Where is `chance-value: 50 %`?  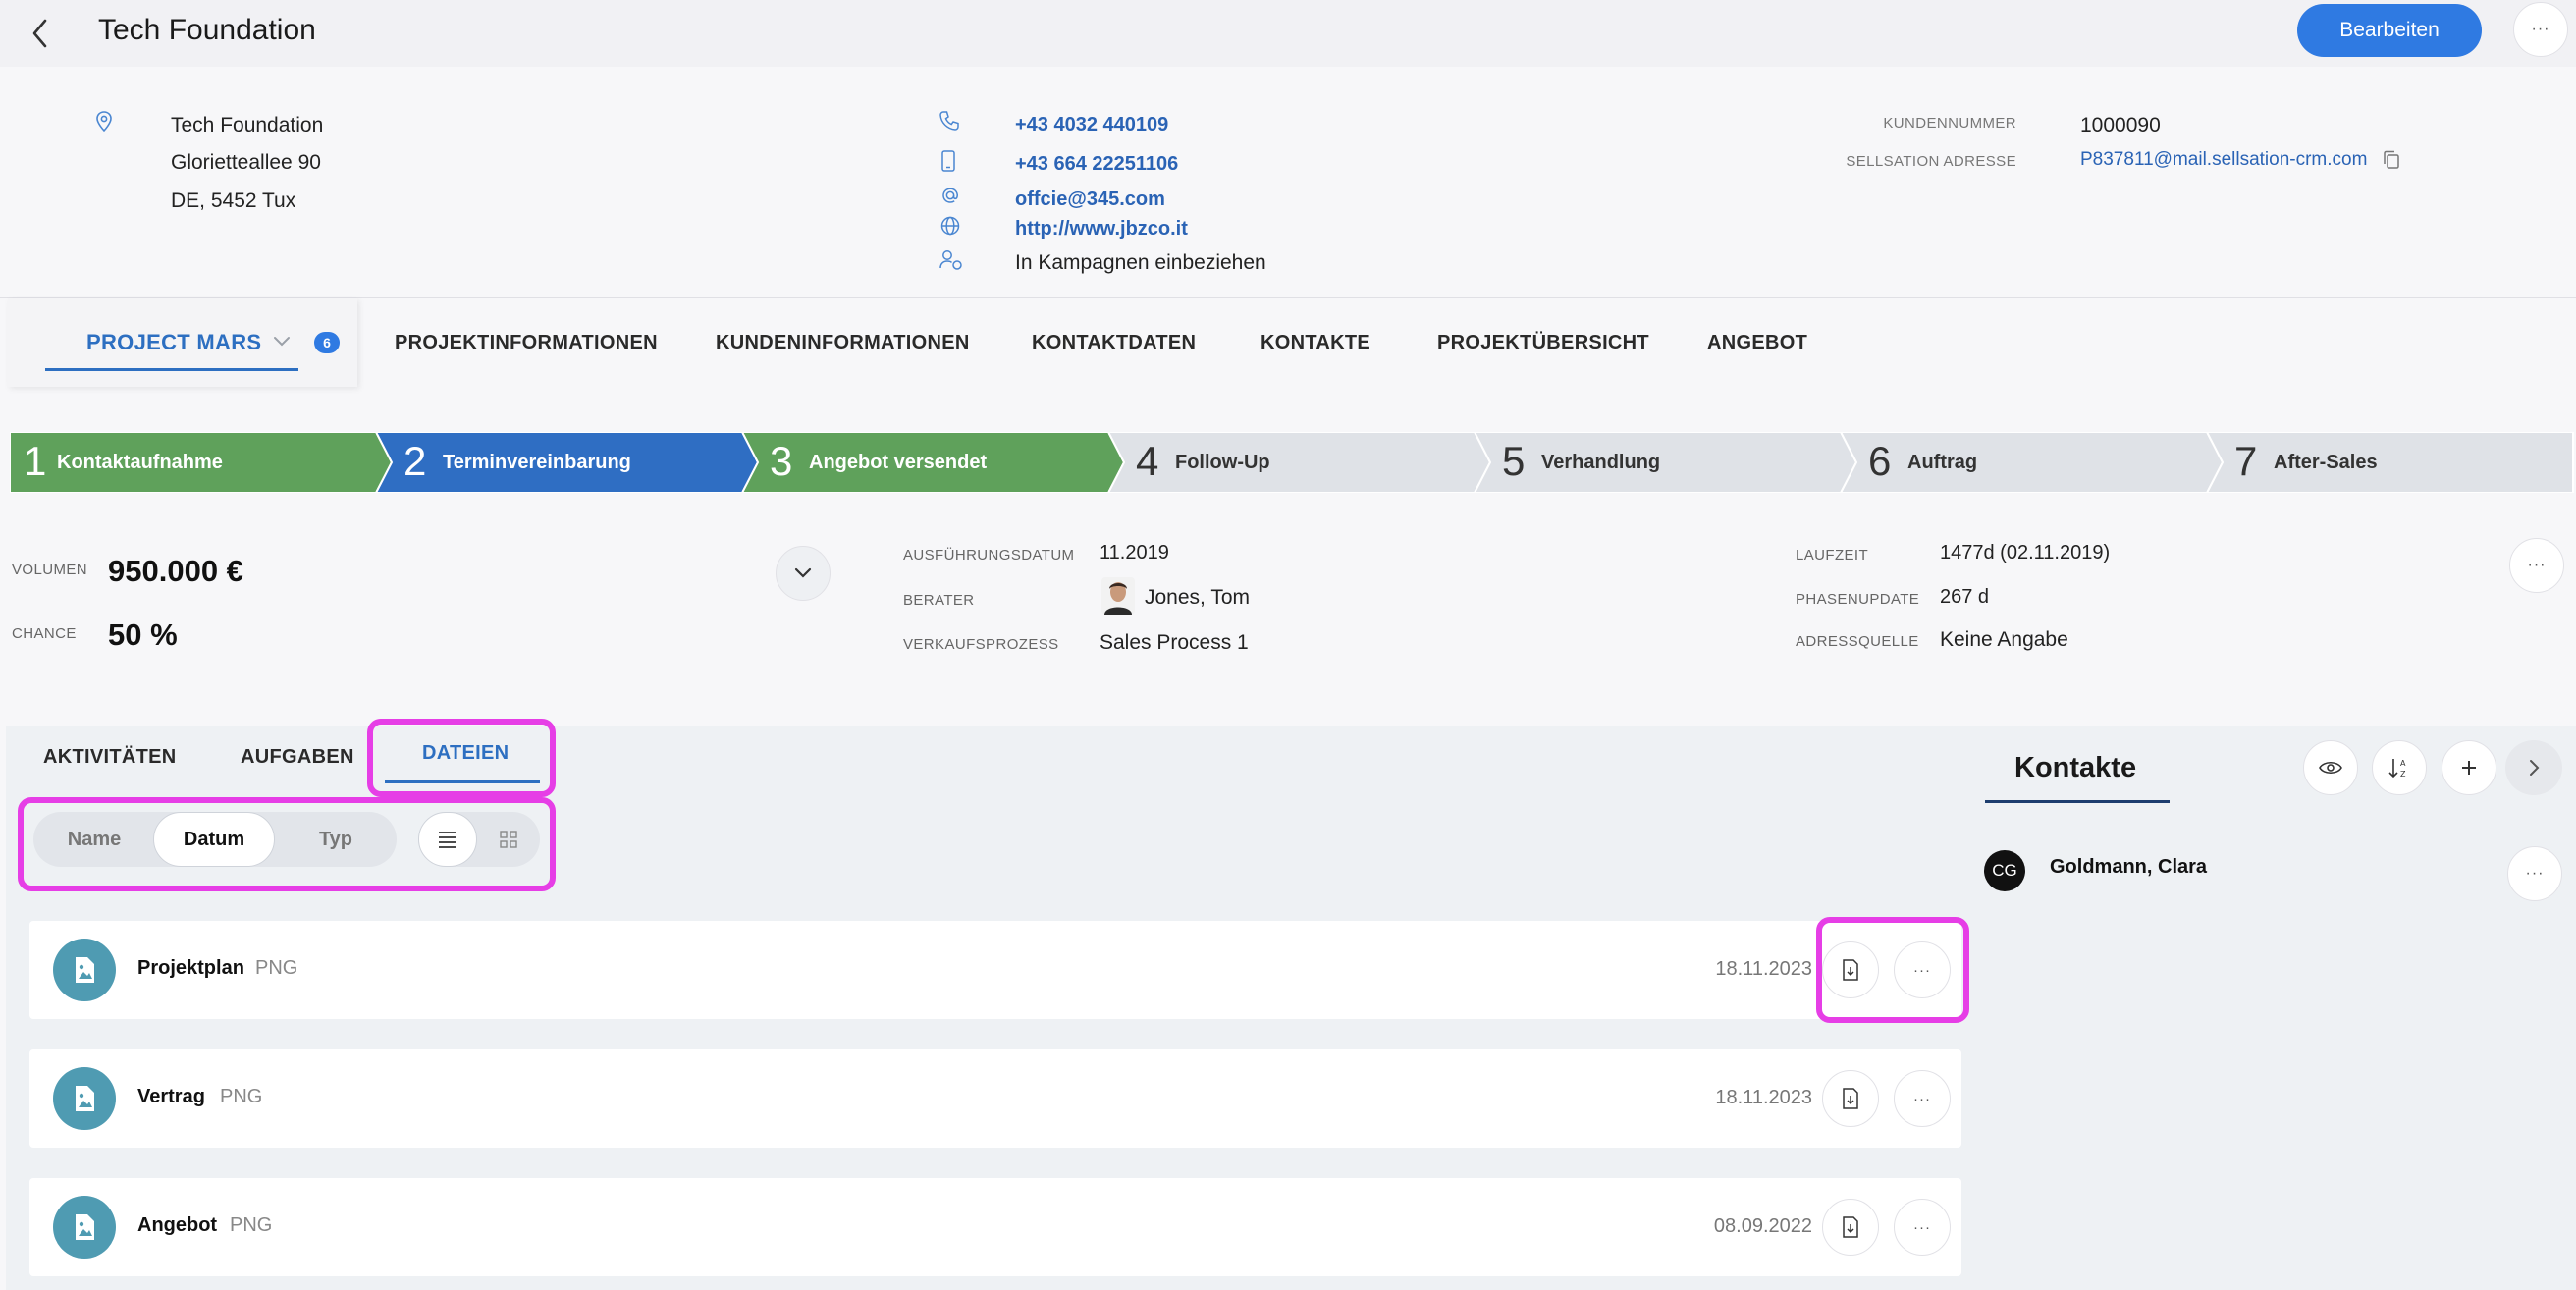
chance-value: 50 % is located at coordinates (143, 635).